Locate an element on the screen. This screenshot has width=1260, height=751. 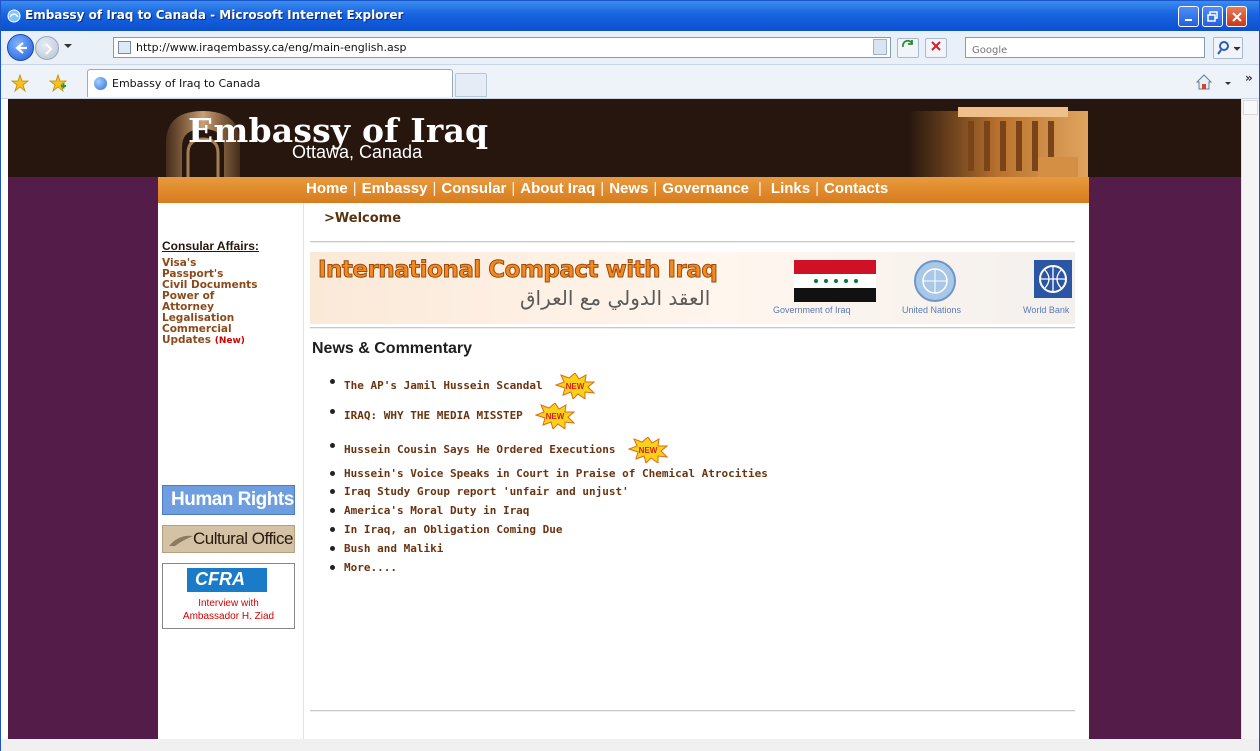
site-subtitle: Ottawa, Canada is located at coordinates (357, 152).